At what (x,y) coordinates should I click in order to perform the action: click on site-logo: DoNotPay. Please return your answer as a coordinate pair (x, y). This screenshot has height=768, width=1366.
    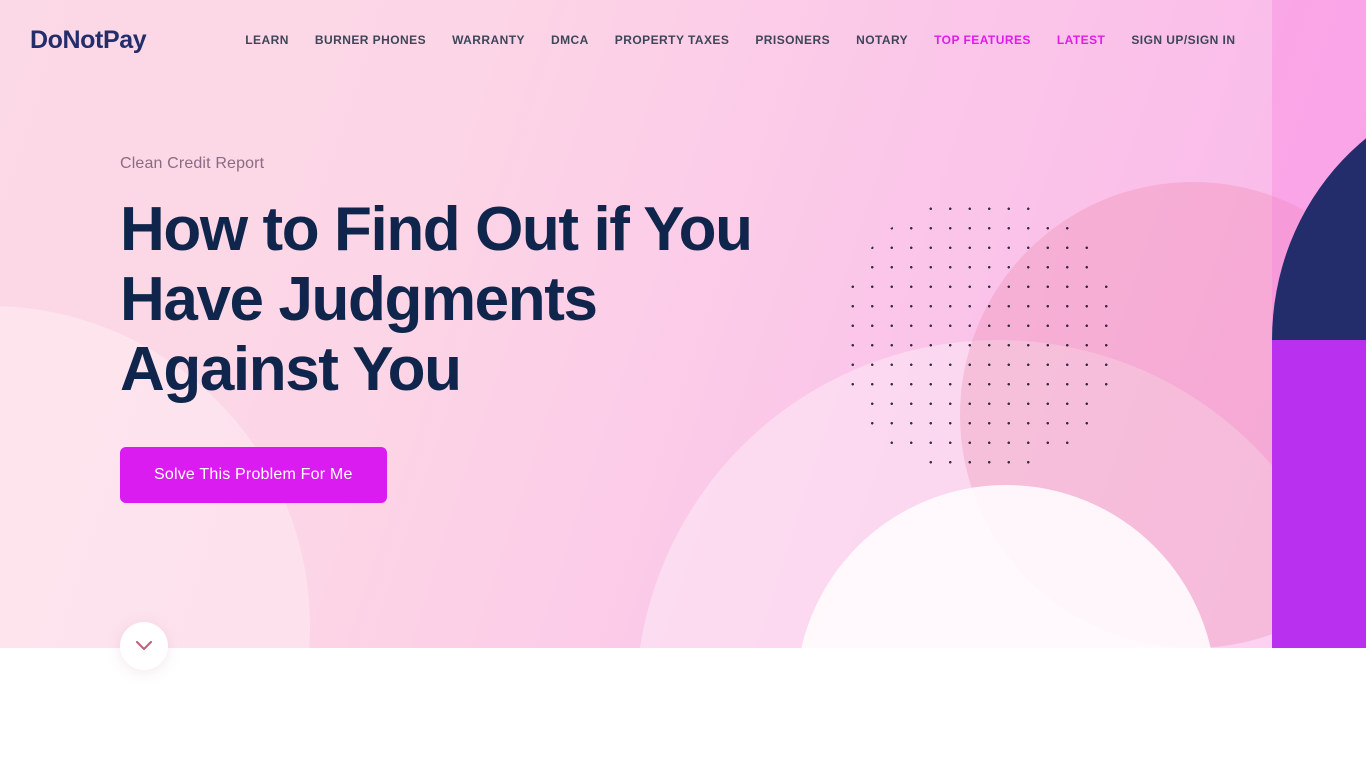
    Looking at the image, I should click on (88, 40).